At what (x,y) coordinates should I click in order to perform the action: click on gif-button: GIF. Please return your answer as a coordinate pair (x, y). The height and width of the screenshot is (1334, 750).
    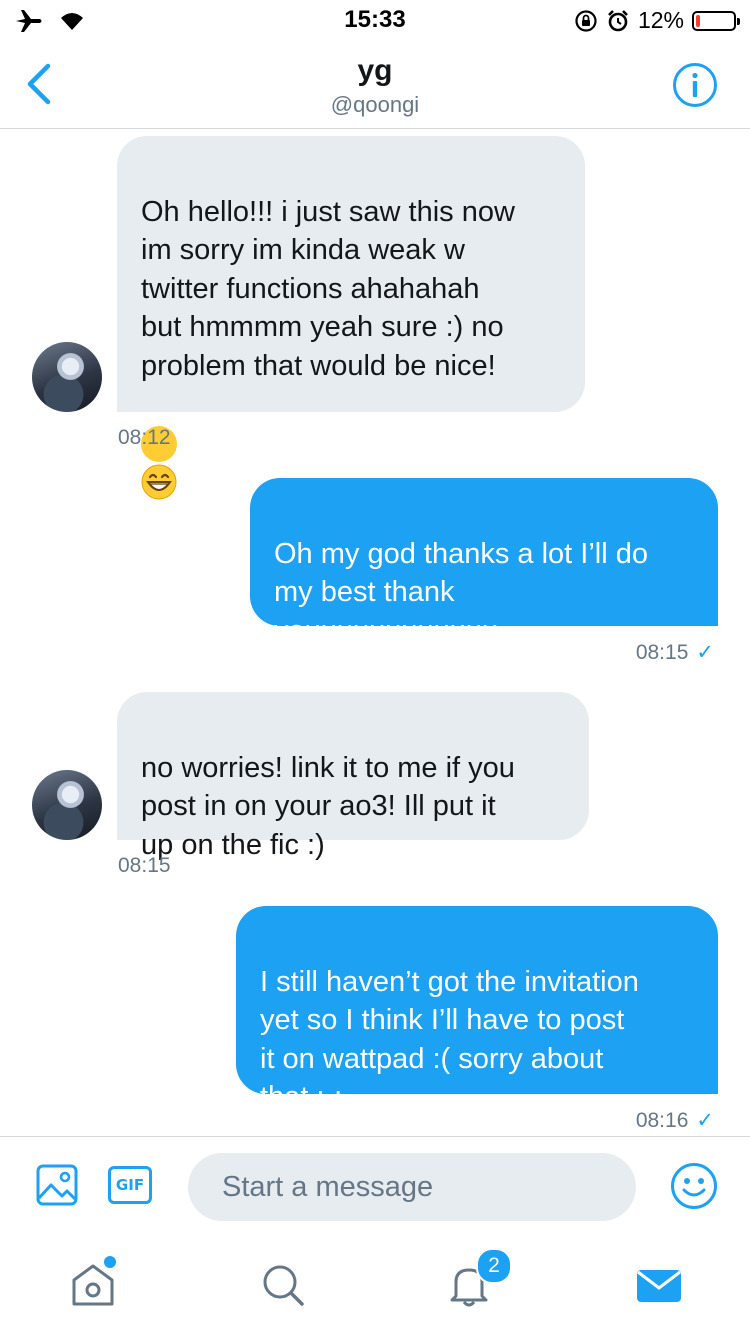
    Looking at the image, I should click on (130, 1185).